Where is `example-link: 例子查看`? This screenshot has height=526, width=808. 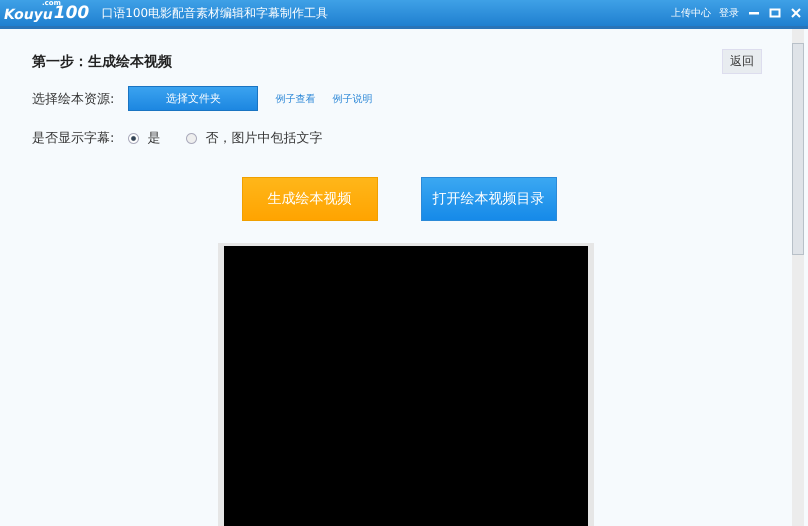
example-link: 例子查看 is located at coordinates (295, 99).